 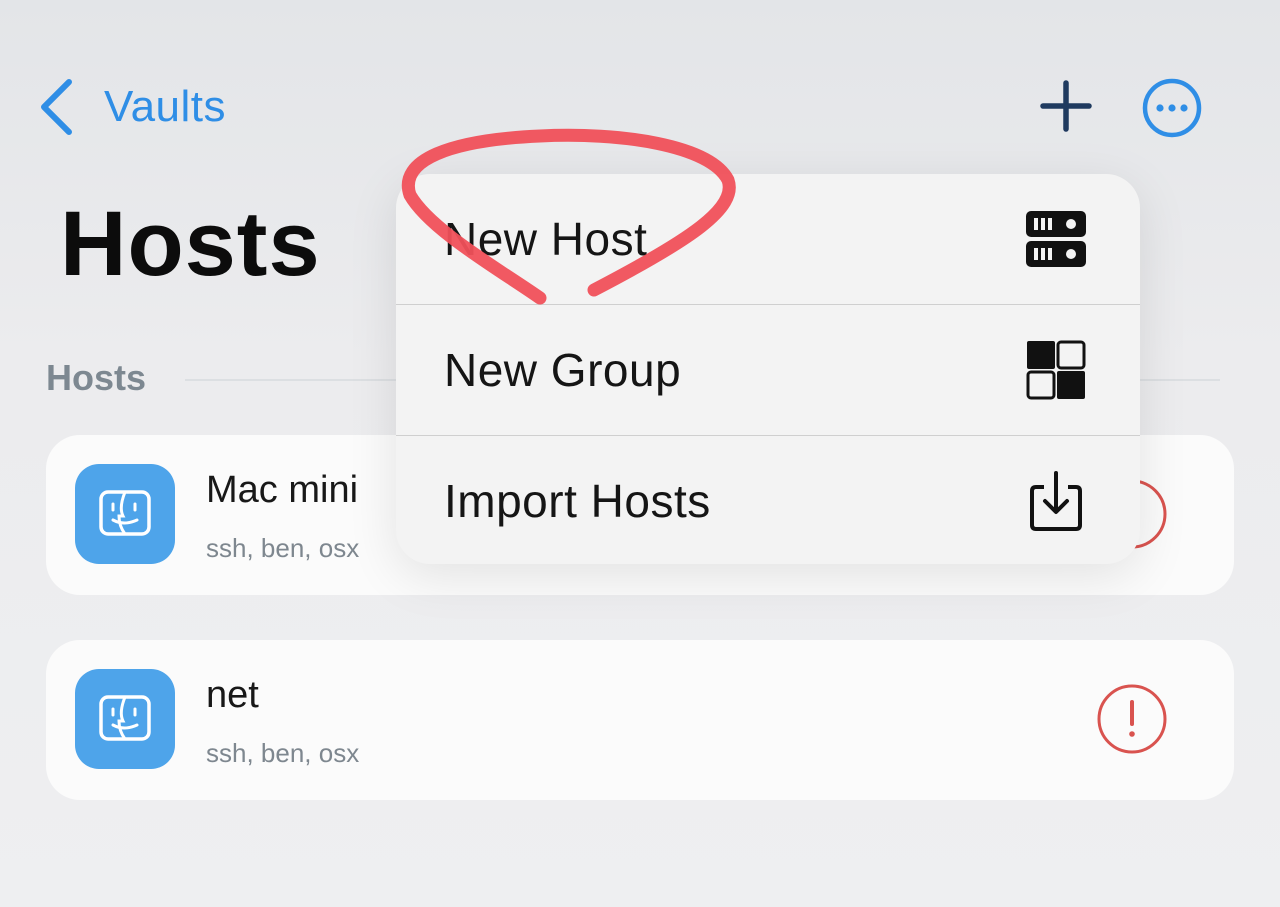 I want to click on host-name: Mac mini, so click(x=282, y=490).